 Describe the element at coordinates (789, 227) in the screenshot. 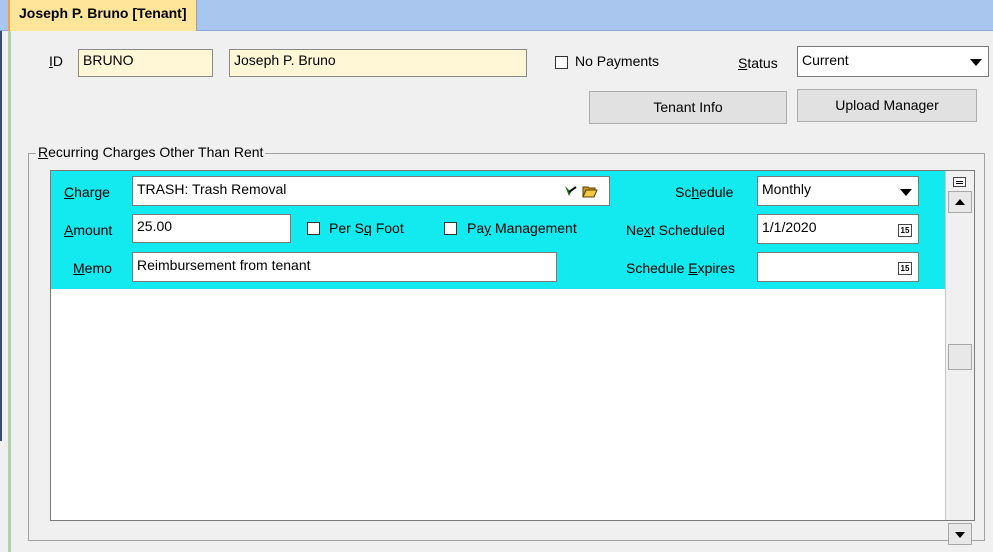

I see `next-scheduled-value: 1/1/2020` at that location.